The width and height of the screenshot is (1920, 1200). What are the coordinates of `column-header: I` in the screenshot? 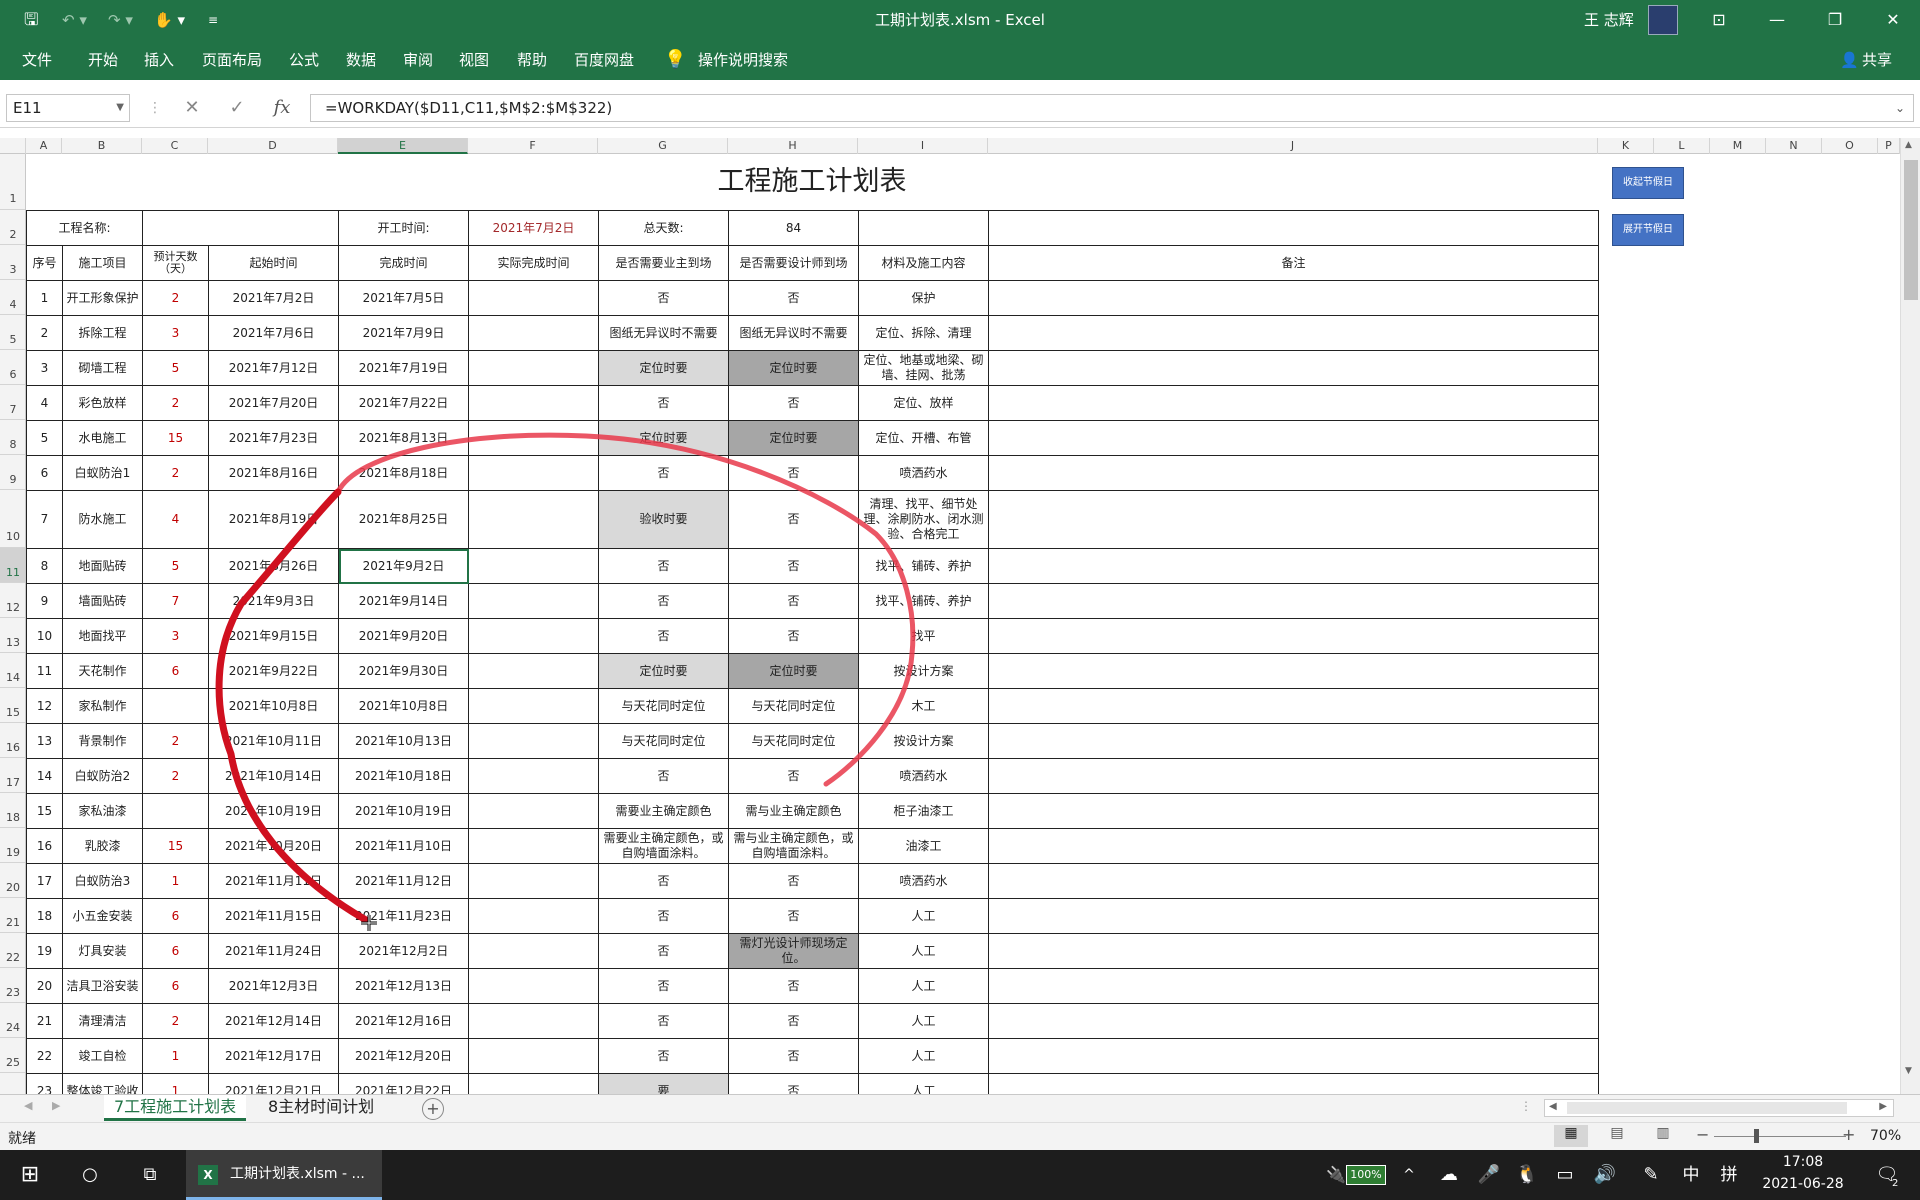 It's located at (923, 146).